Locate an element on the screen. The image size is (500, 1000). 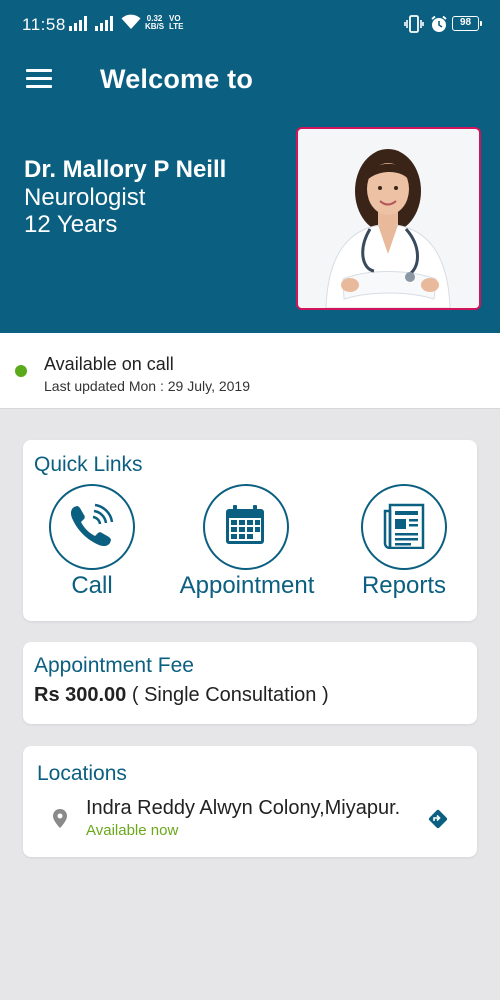
signal-icon-sim1 is located at coordinates (78, 23).